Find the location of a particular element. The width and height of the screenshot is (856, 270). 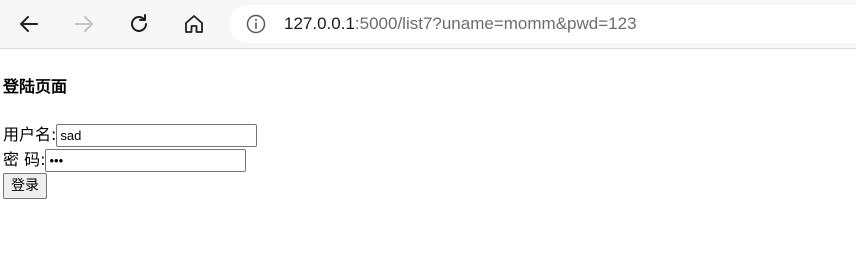

home-button is located at coordinates (194, 24).